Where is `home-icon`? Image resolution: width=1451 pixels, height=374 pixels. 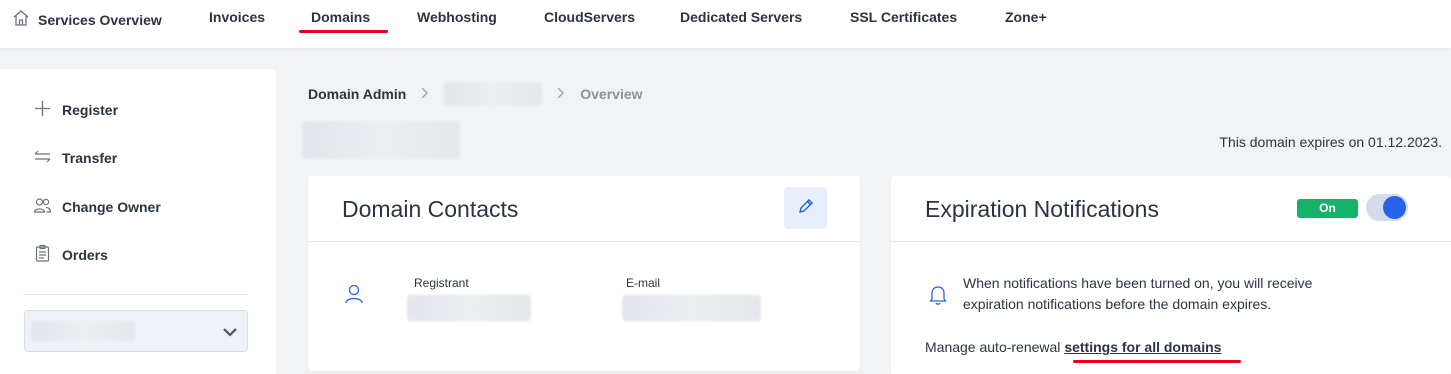
home-icon is located at coordinates (21, 19).